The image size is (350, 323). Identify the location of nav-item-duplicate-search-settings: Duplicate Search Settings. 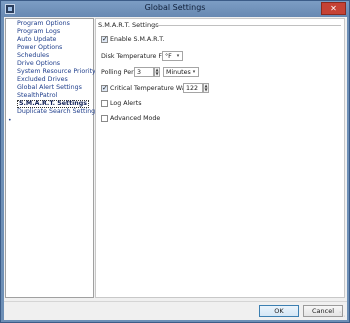
(57, 112).